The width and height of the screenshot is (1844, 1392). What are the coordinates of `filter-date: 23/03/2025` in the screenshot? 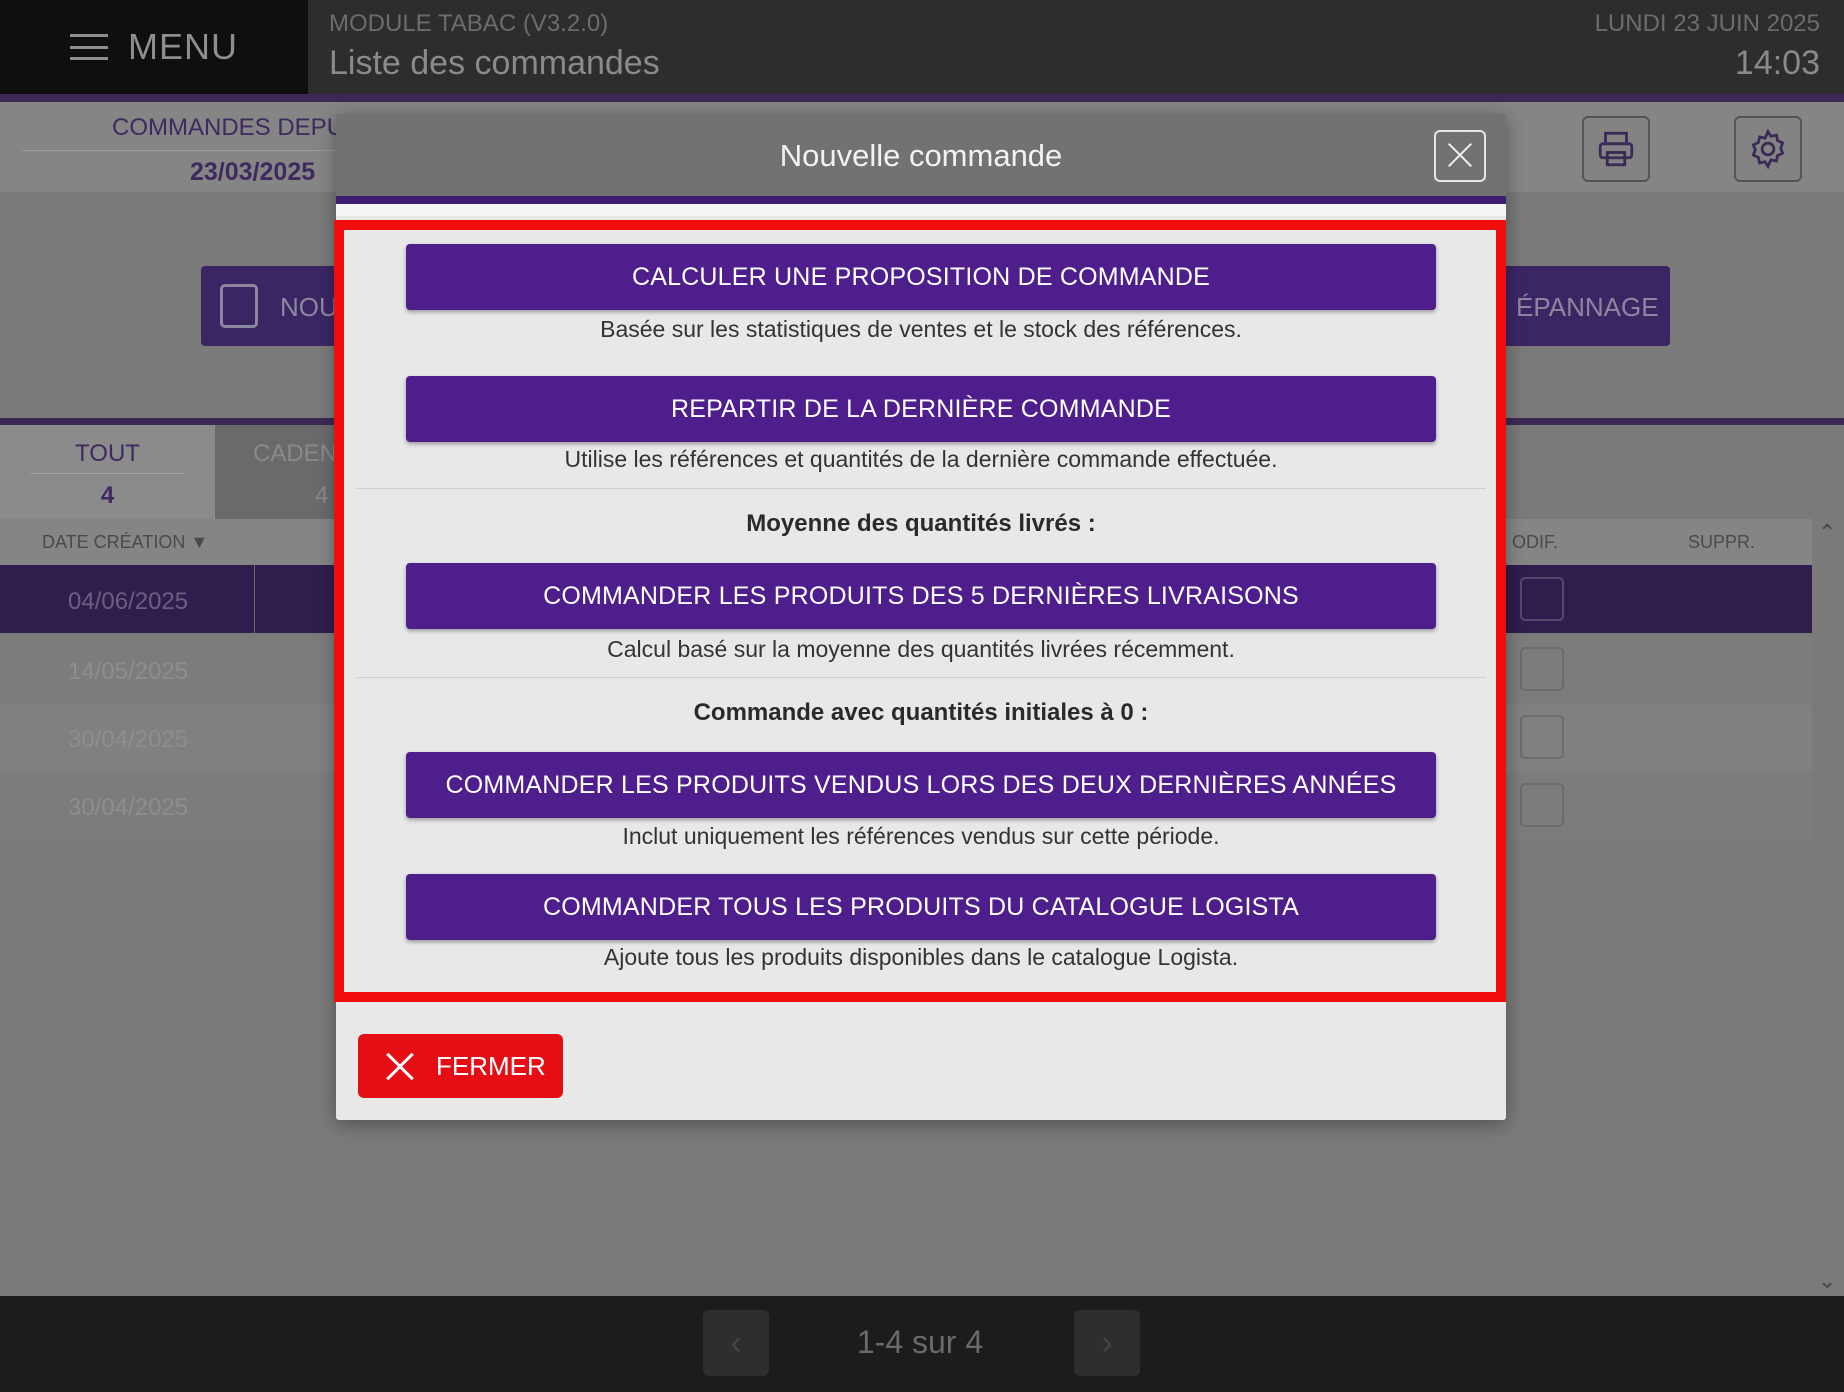 It's located at (252, 172).